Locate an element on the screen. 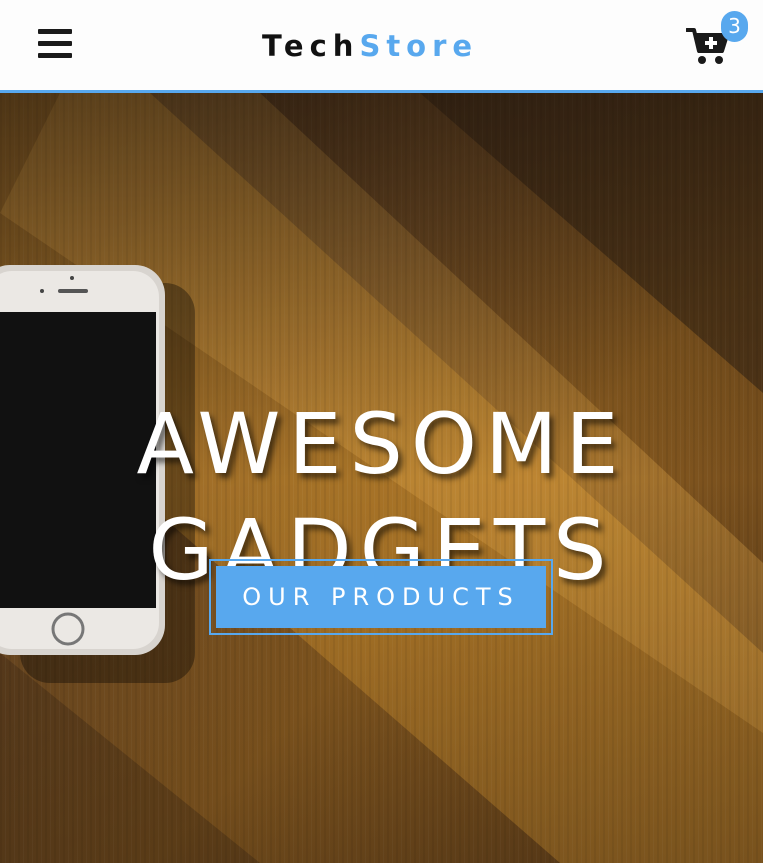 Image resolution: width=763 pixels, height=863 pixels. hamburger-menu-icon is located at coordinates (55, 44).